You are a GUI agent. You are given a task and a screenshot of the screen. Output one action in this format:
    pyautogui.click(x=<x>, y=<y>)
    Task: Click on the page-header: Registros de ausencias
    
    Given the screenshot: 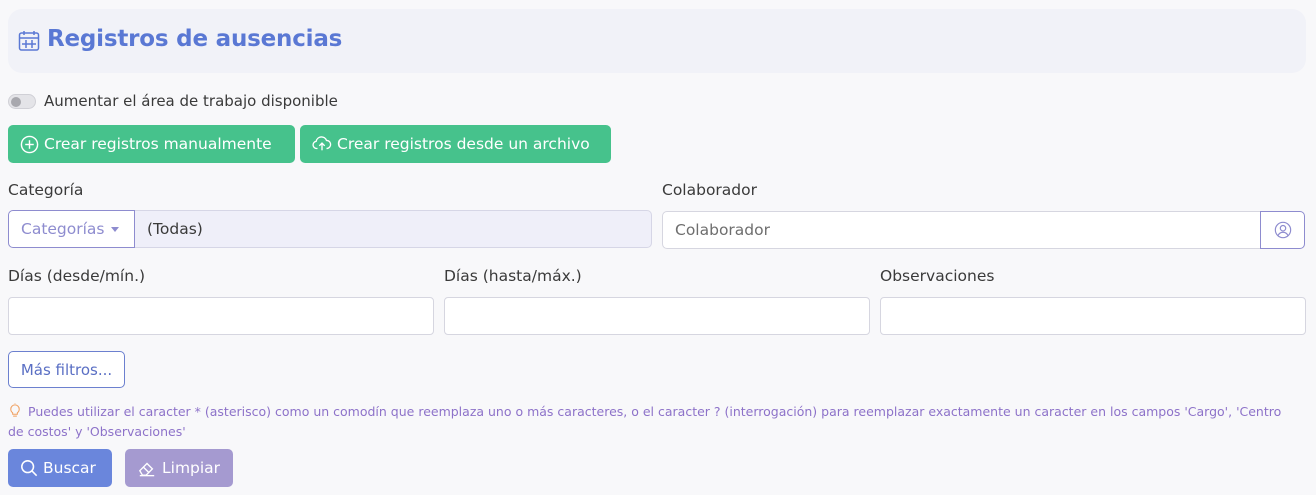 What is the action you would take?
    pyautogui.click(x=657, y=41)
    